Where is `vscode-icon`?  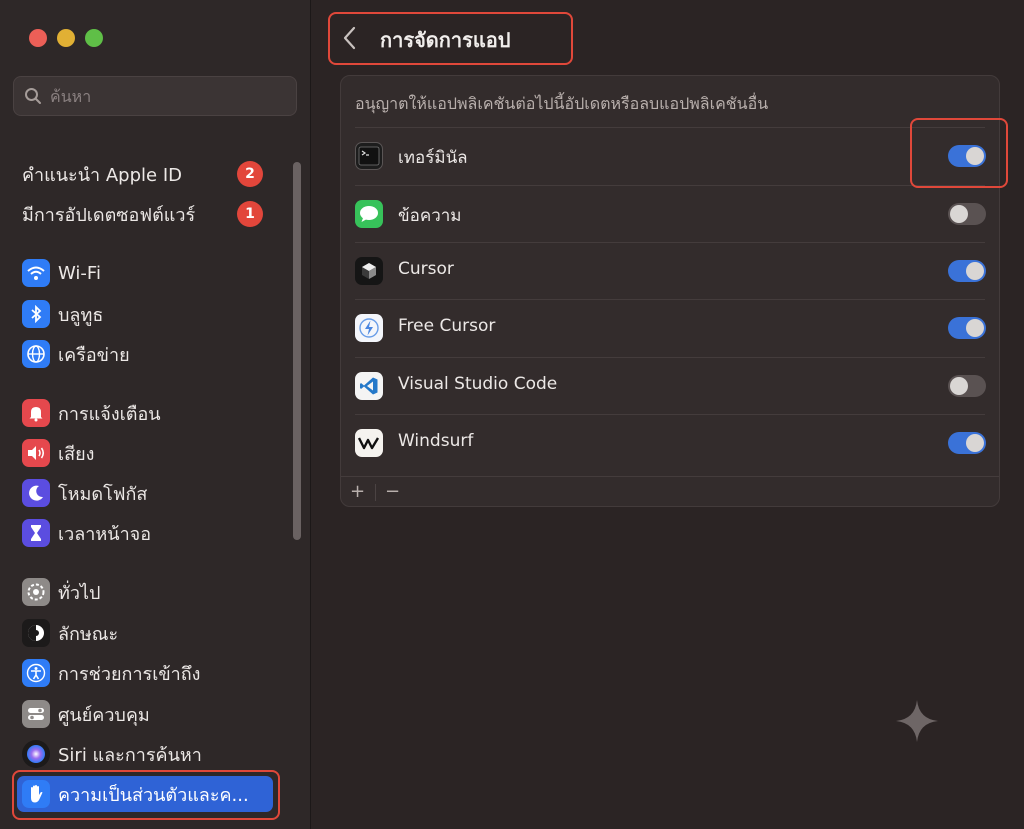 vscode-icon is located at coordinates (369, 386).